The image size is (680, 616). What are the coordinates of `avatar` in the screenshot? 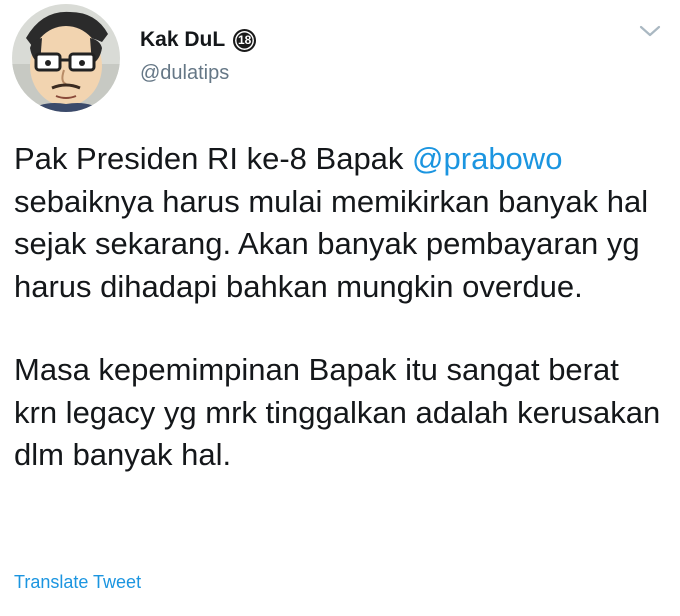 It's located at (66, 58).